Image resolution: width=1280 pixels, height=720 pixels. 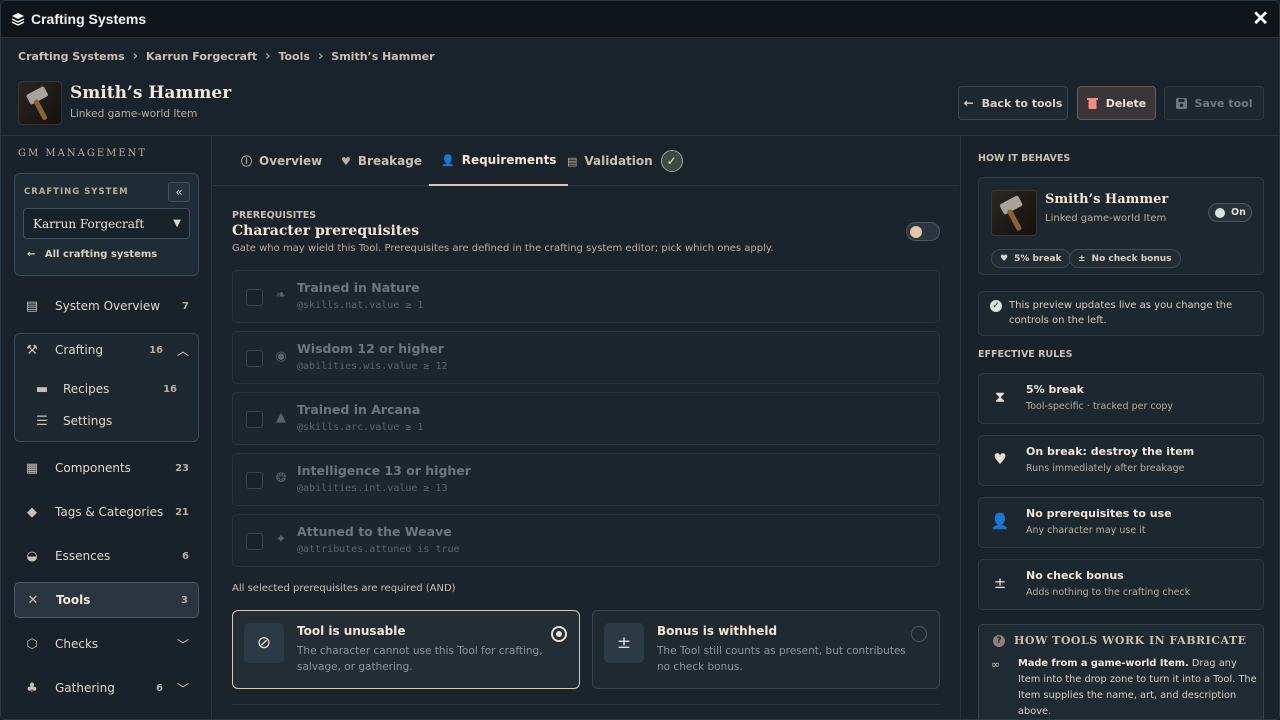 What do you see at coordinates (1260, 19) in the screenshot?
I see `close-icon: ✕` at bounding box center [1260, 19].